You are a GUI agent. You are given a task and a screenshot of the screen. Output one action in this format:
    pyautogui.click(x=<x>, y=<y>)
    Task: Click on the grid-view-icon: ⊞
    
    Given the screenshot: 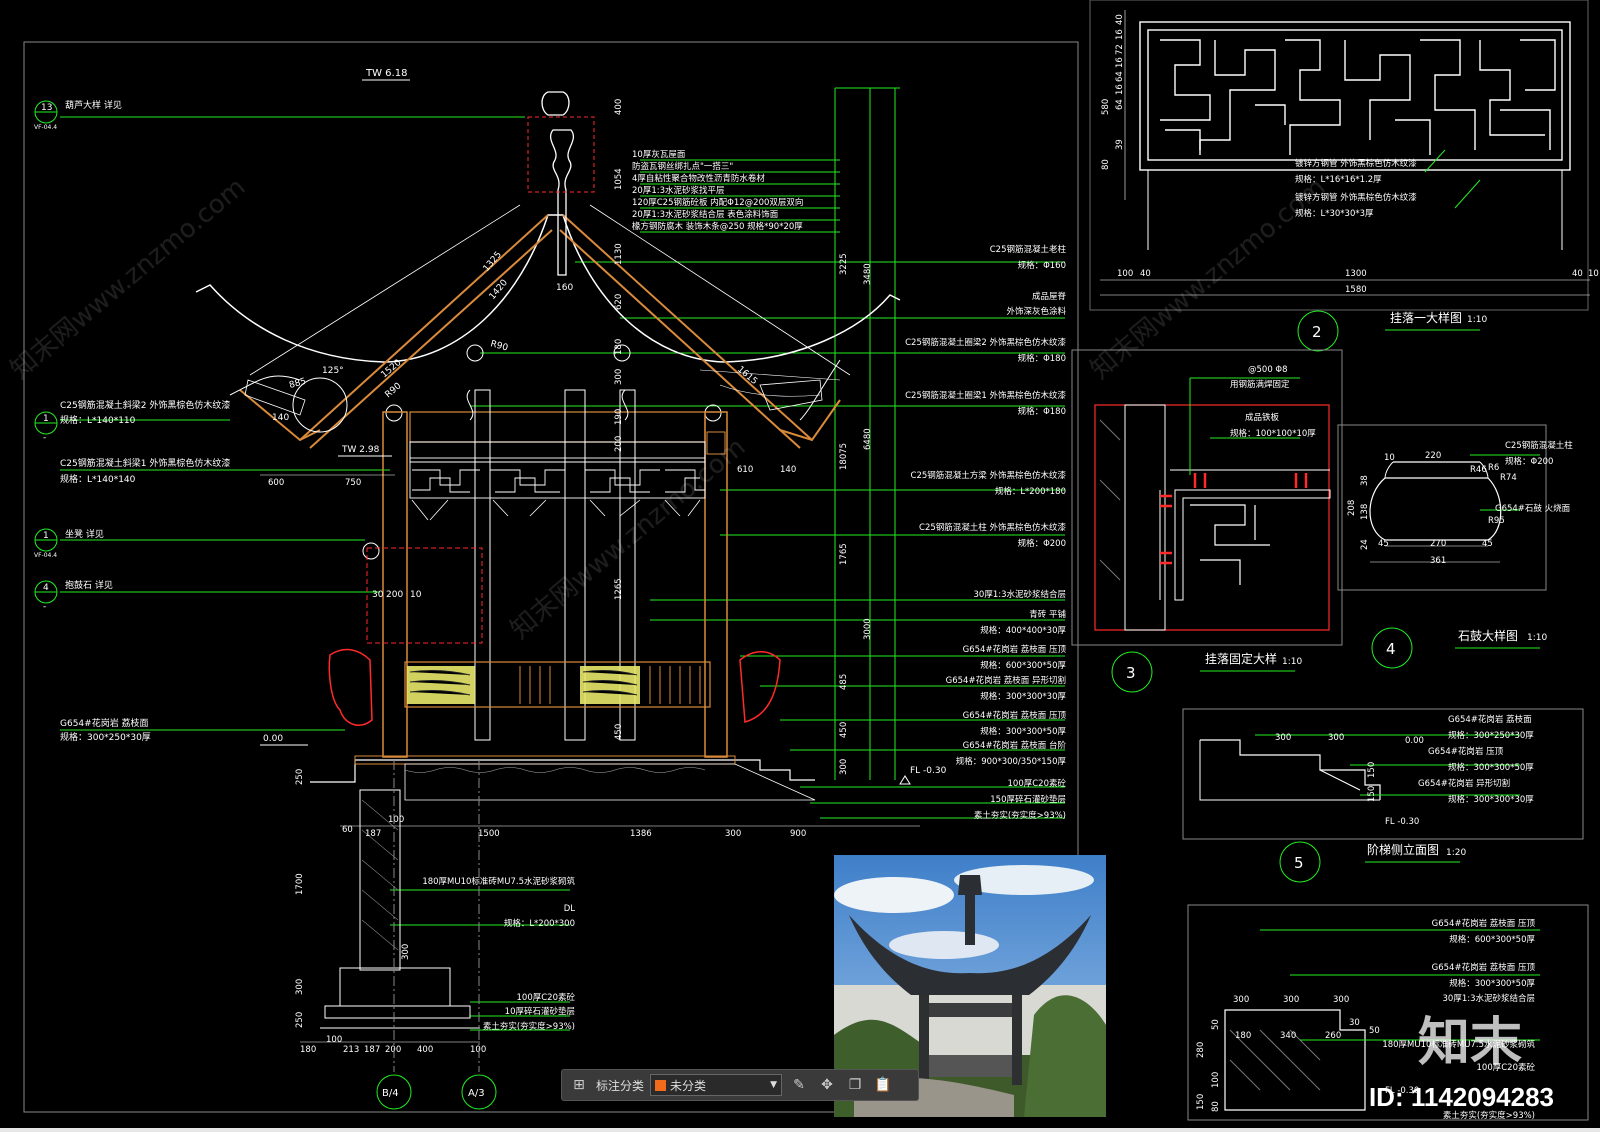 What is the action you would take?
    pyautogui.click(x=579, y=1085)
    